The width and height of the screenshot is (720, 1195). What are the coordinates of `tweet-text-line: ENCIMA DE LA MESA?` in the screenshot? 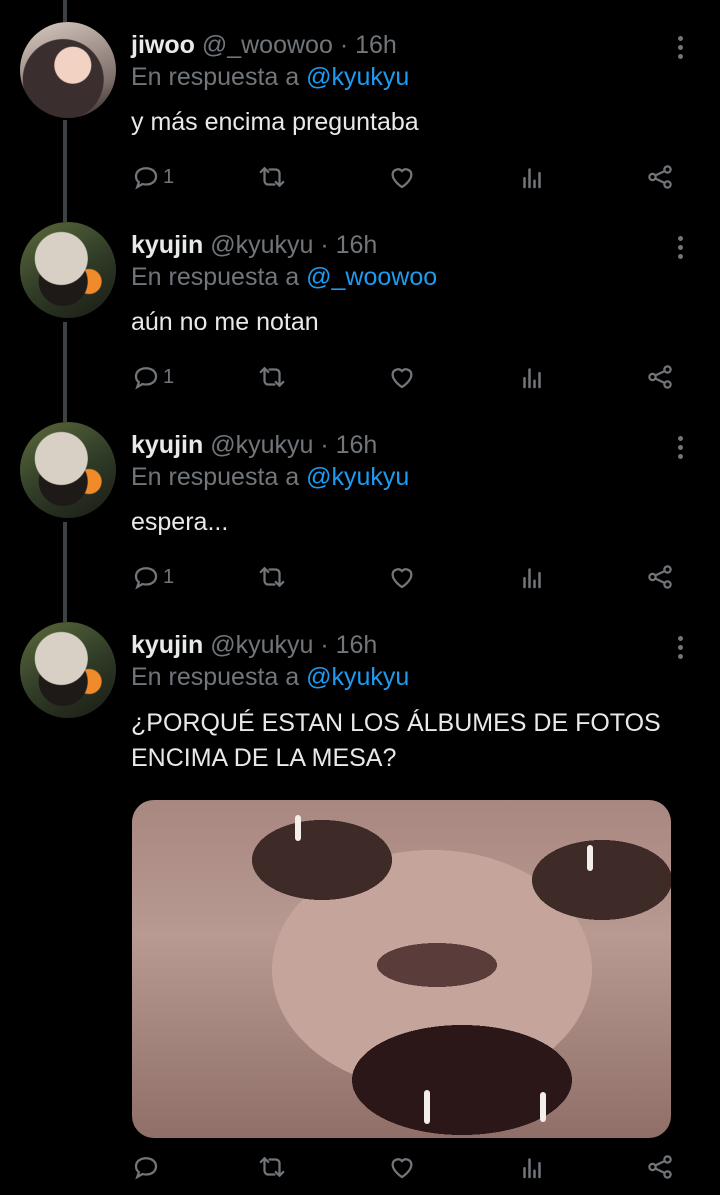 It's located at (264, 758).